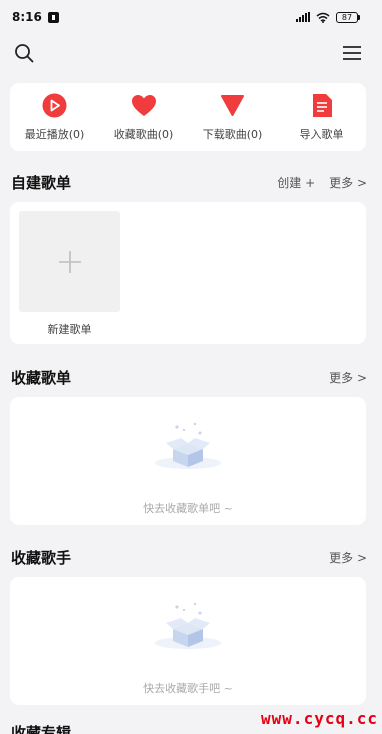 The width and height of the screenshot is (382, 734). What do you see at coordinates (69, 329) in the screenshot?
I see `new-playlist-label: 新建歌单` at bounding box center [69, 329].